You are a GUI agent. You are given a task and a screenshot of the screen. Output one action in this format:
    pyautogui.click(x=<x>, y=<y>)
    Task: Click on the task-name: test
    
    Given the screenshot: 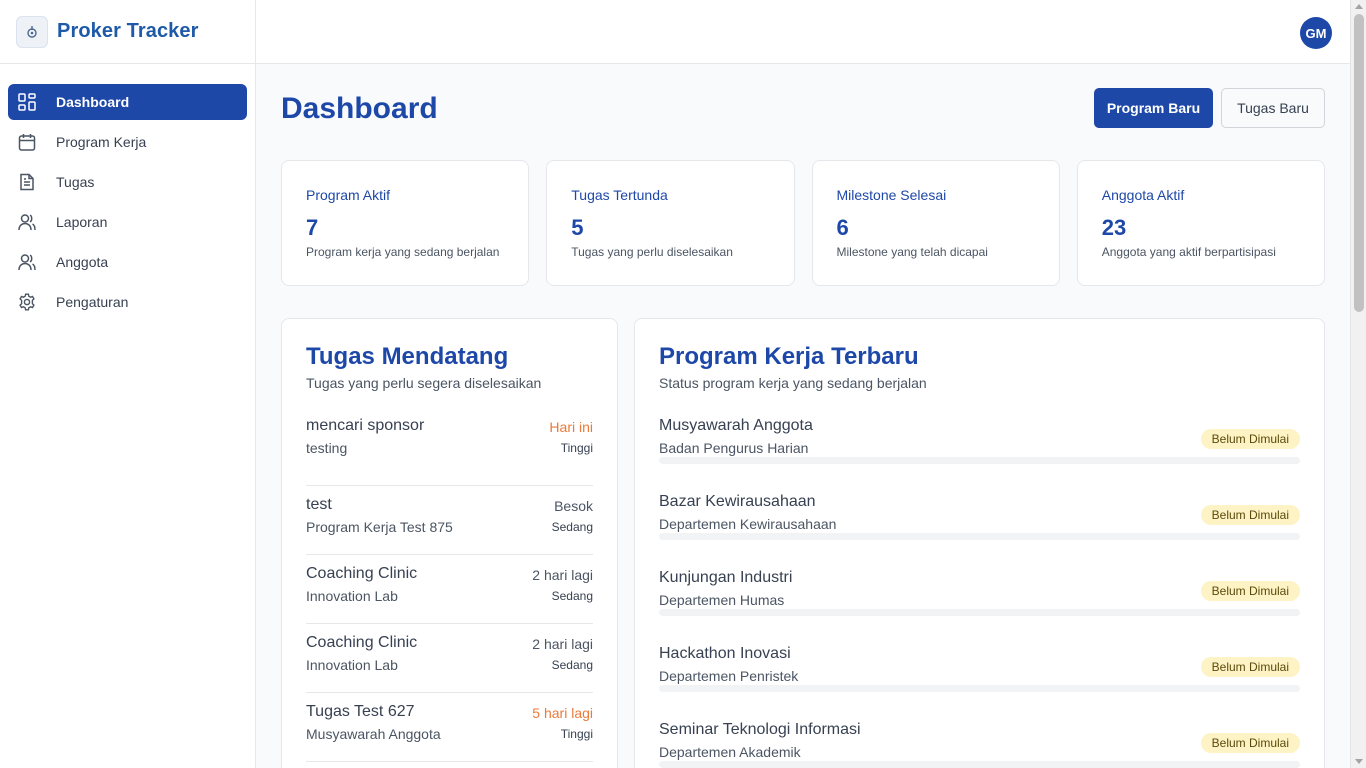 What is the action you would take?
    pyautogui.click(x=319, y=504)
    